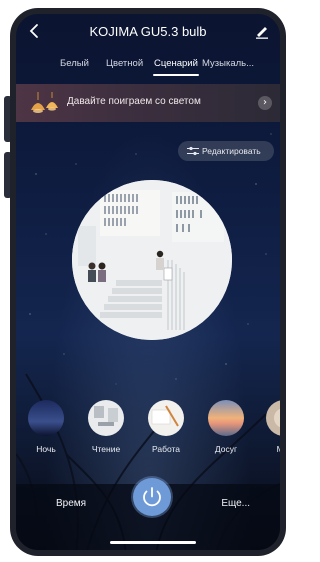 The height and width of the screenshot is (562, 320). I want to click on edit-scene-button: Редактировать, so click(226, 151).